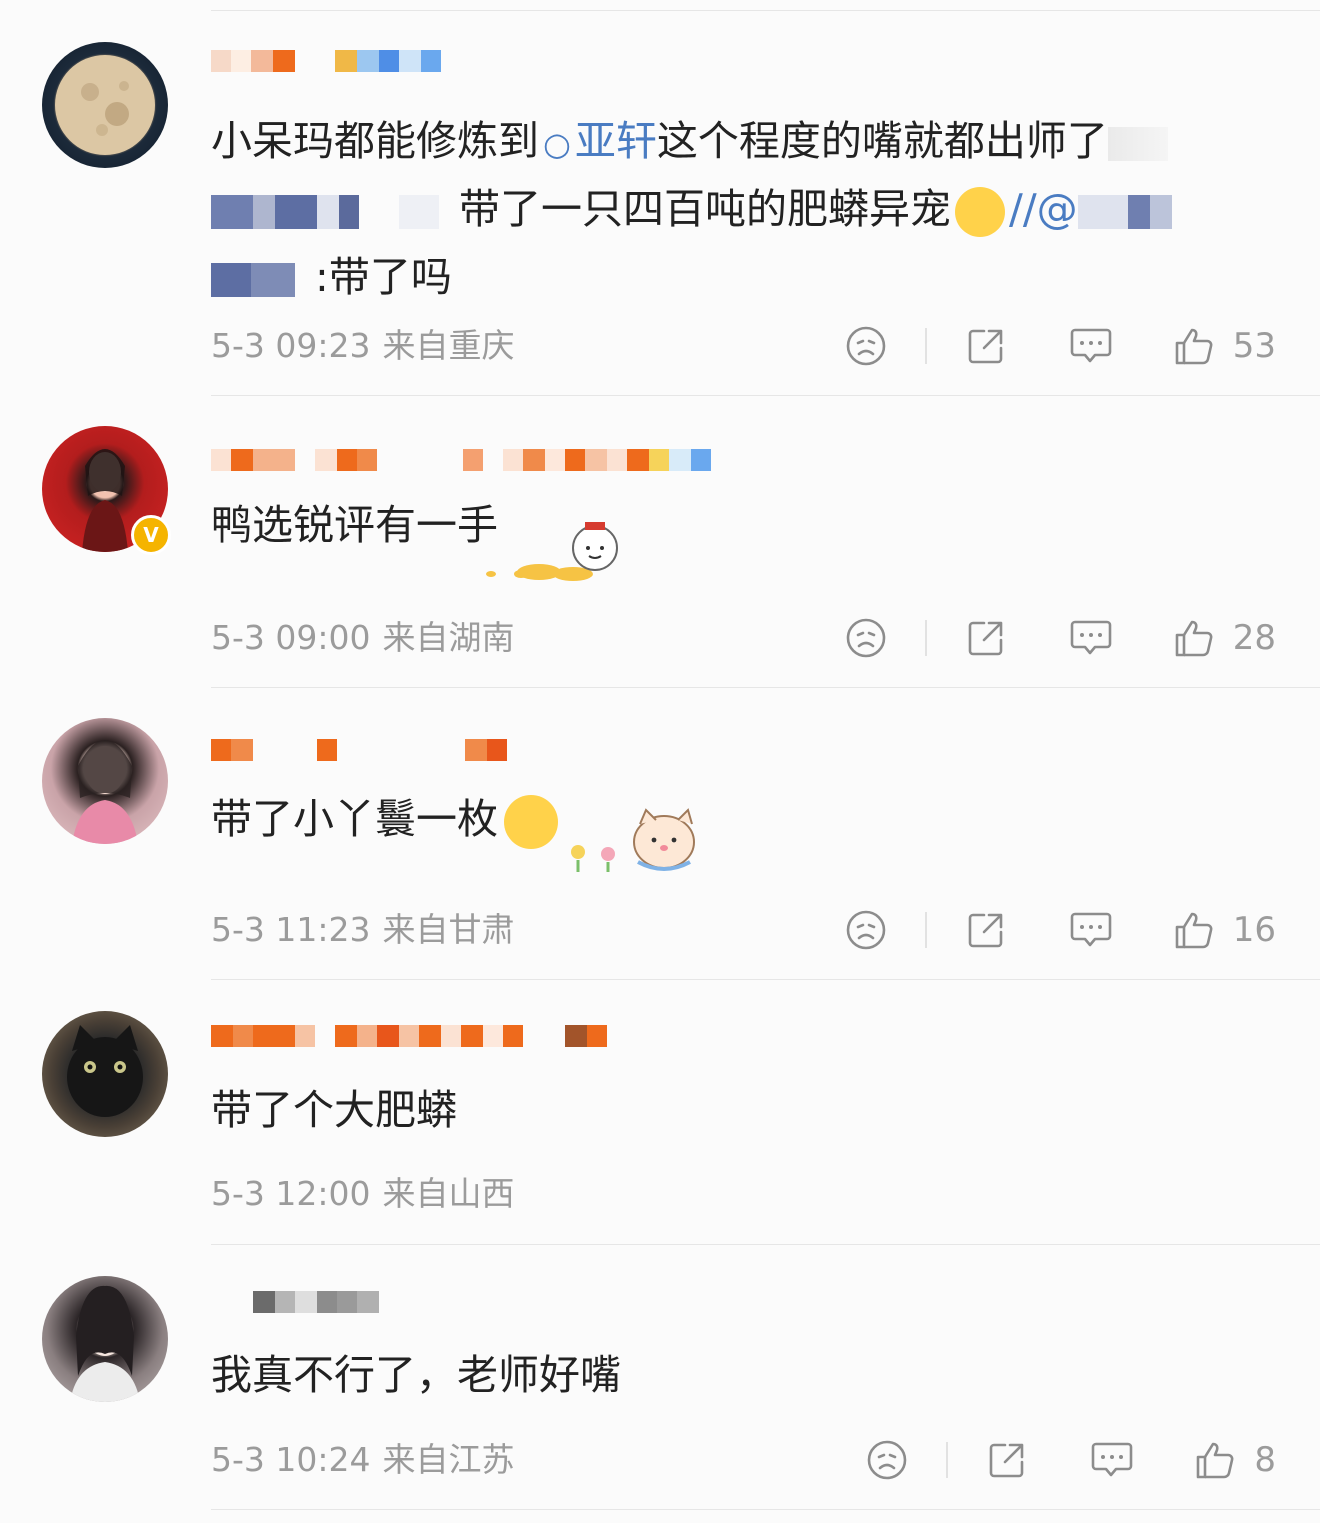 The image size is (1320, 1523). I want to click on comment-text: 带了一只四百吨的肥蟒异宠 //@, so click(740, 209).